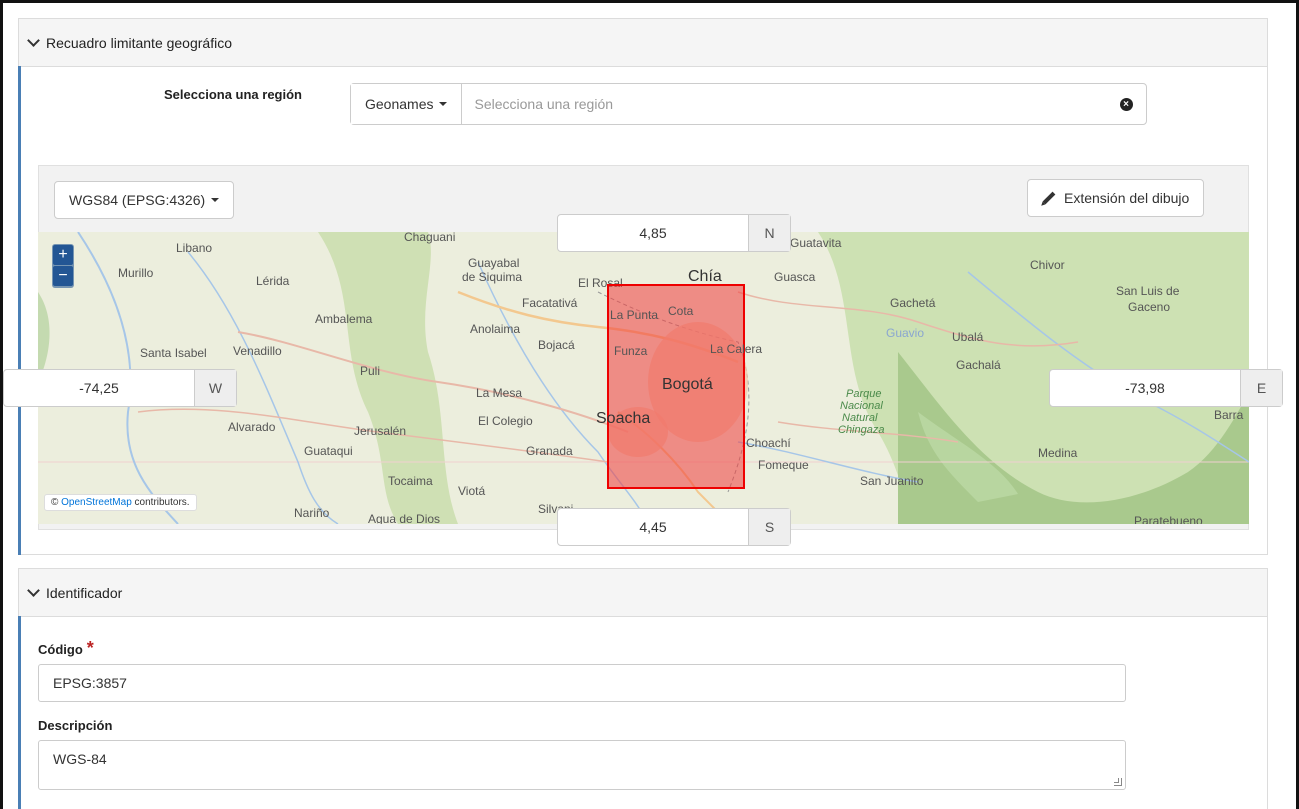 The height and width of the screenshot is (809, 1299). I want to click on map-label: Ambalema, so click(344, 319).